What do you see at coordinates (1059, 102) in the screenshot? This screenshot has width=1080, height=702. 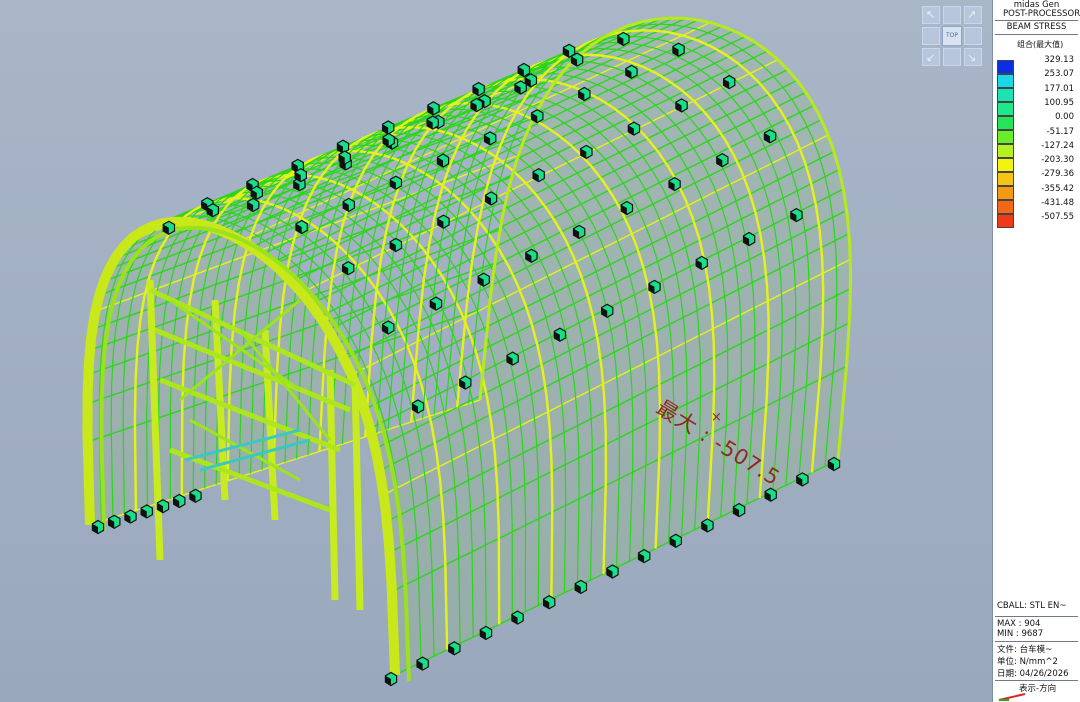 I see `legend-value: 100.95` at bounding box center [1059, 102].